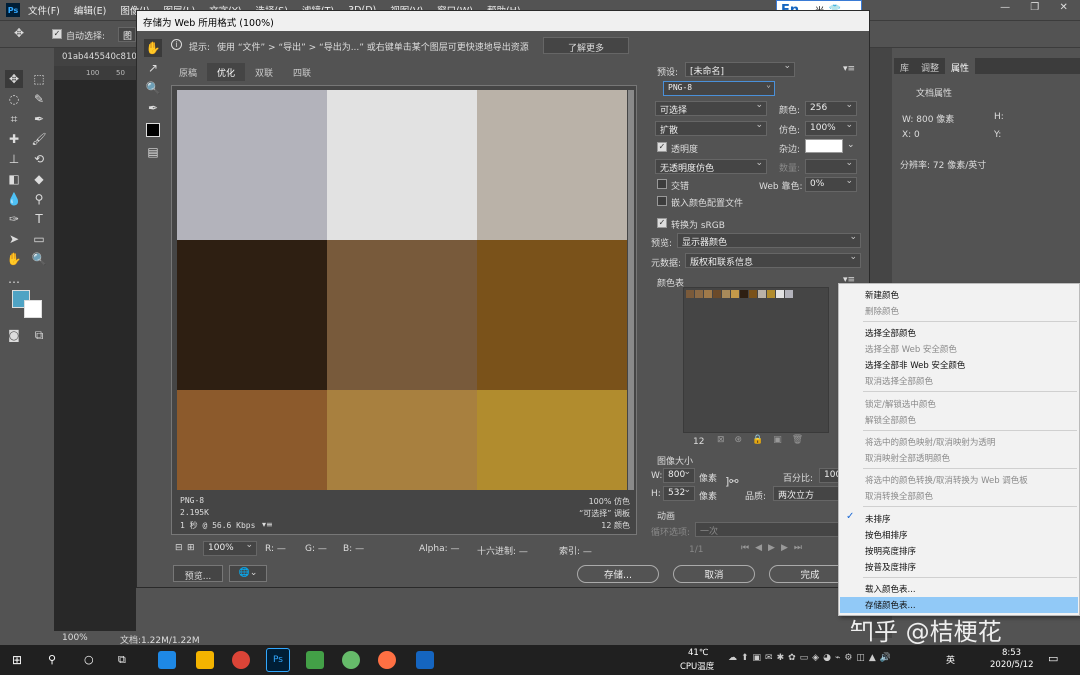  Describe the element at coordinates (773, 260) in the screenshot. I see `metadata-dropdown: 版权和联系信息` at that location.